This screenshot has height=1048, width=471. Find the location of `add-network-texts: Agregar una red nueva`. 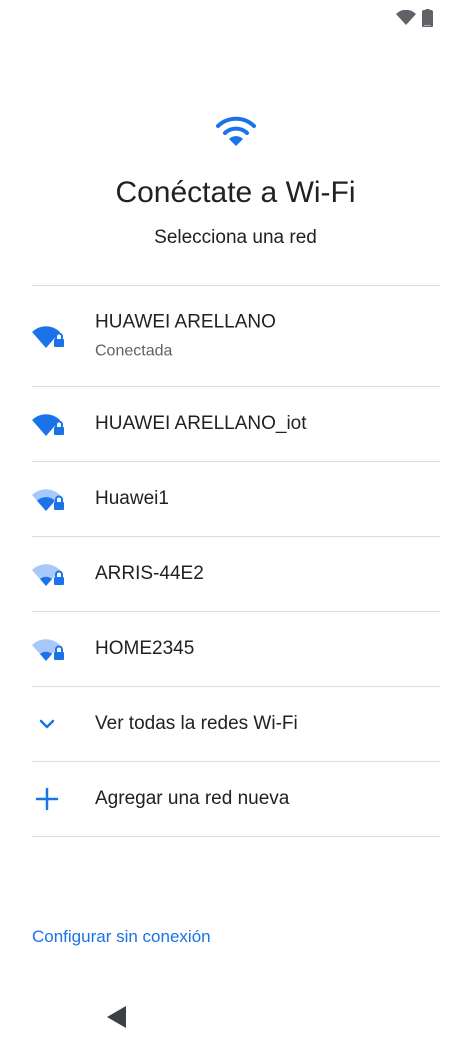

add-network-texts: Agregar una red nueva is located at coordinates (192, 799).